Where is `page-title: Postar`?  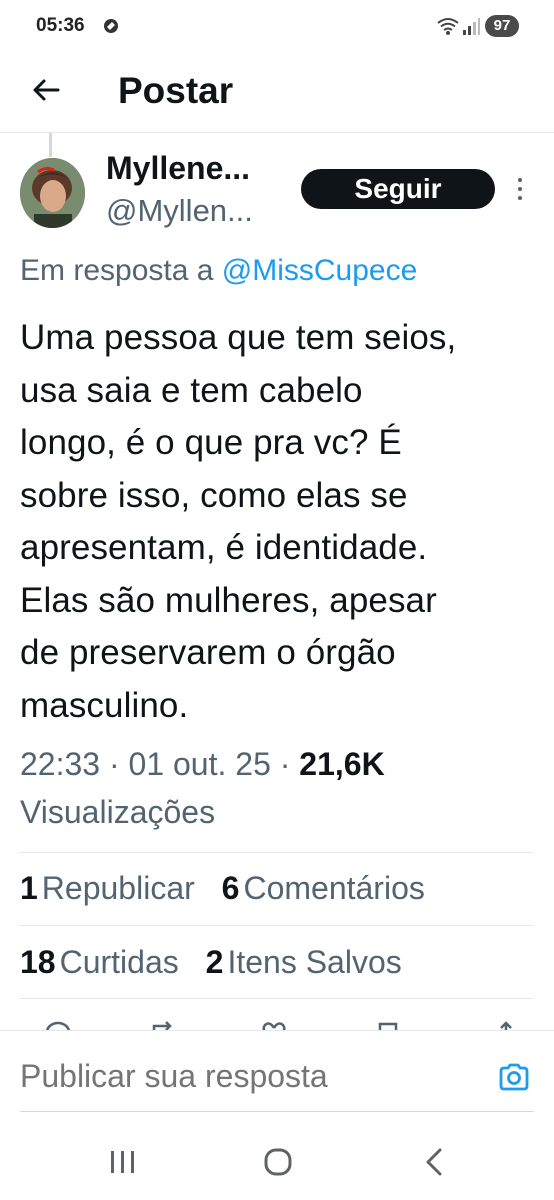 page-title: Postar is located at coordinates (176, 90).